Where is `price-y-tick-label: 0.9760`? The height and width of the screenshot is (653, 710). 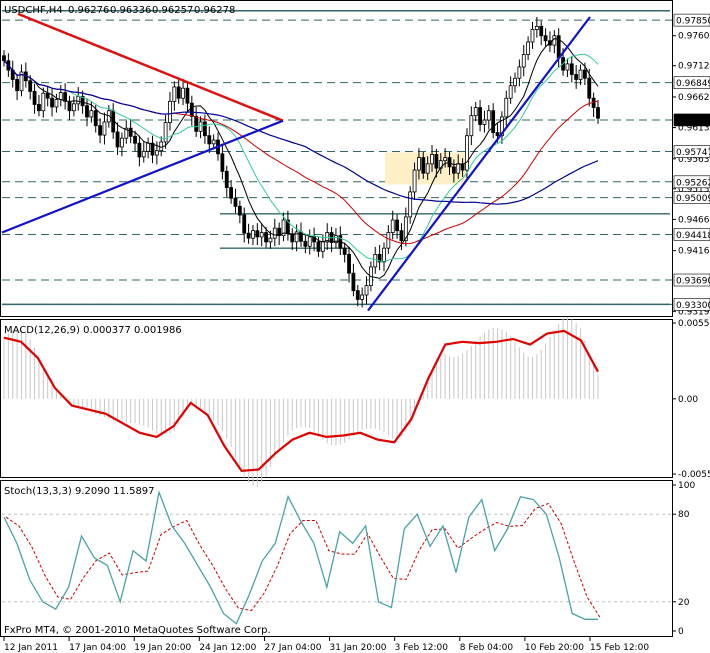
price-y-tick-label: 0.9760 is located at coordinates (694, 37).